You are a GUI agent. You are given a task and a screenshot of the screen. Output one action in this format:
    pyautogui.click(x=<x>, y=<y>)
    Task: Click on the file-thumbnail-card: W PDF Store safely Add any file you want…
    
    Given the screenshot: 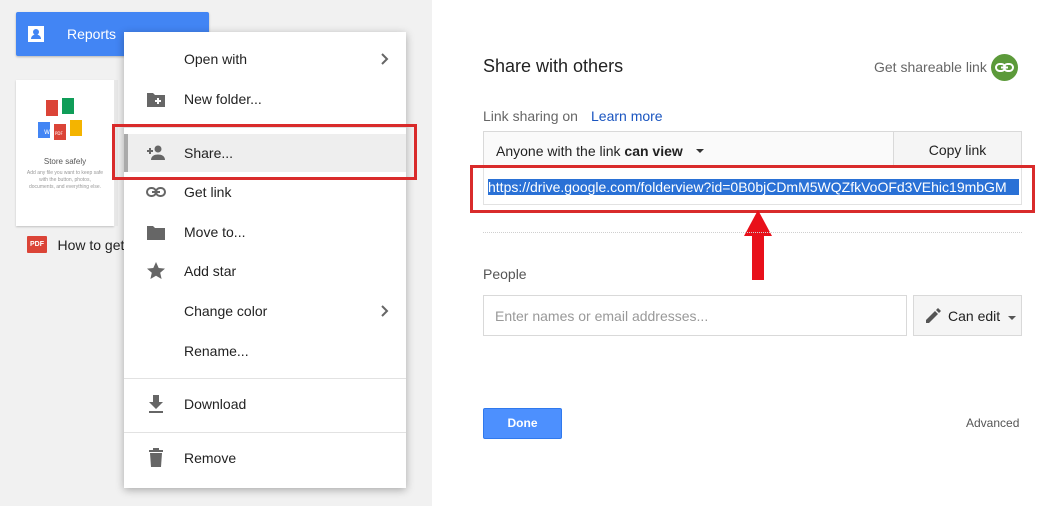 What is the action you would take?
    pyautogui.click(x=65, y=153)
    